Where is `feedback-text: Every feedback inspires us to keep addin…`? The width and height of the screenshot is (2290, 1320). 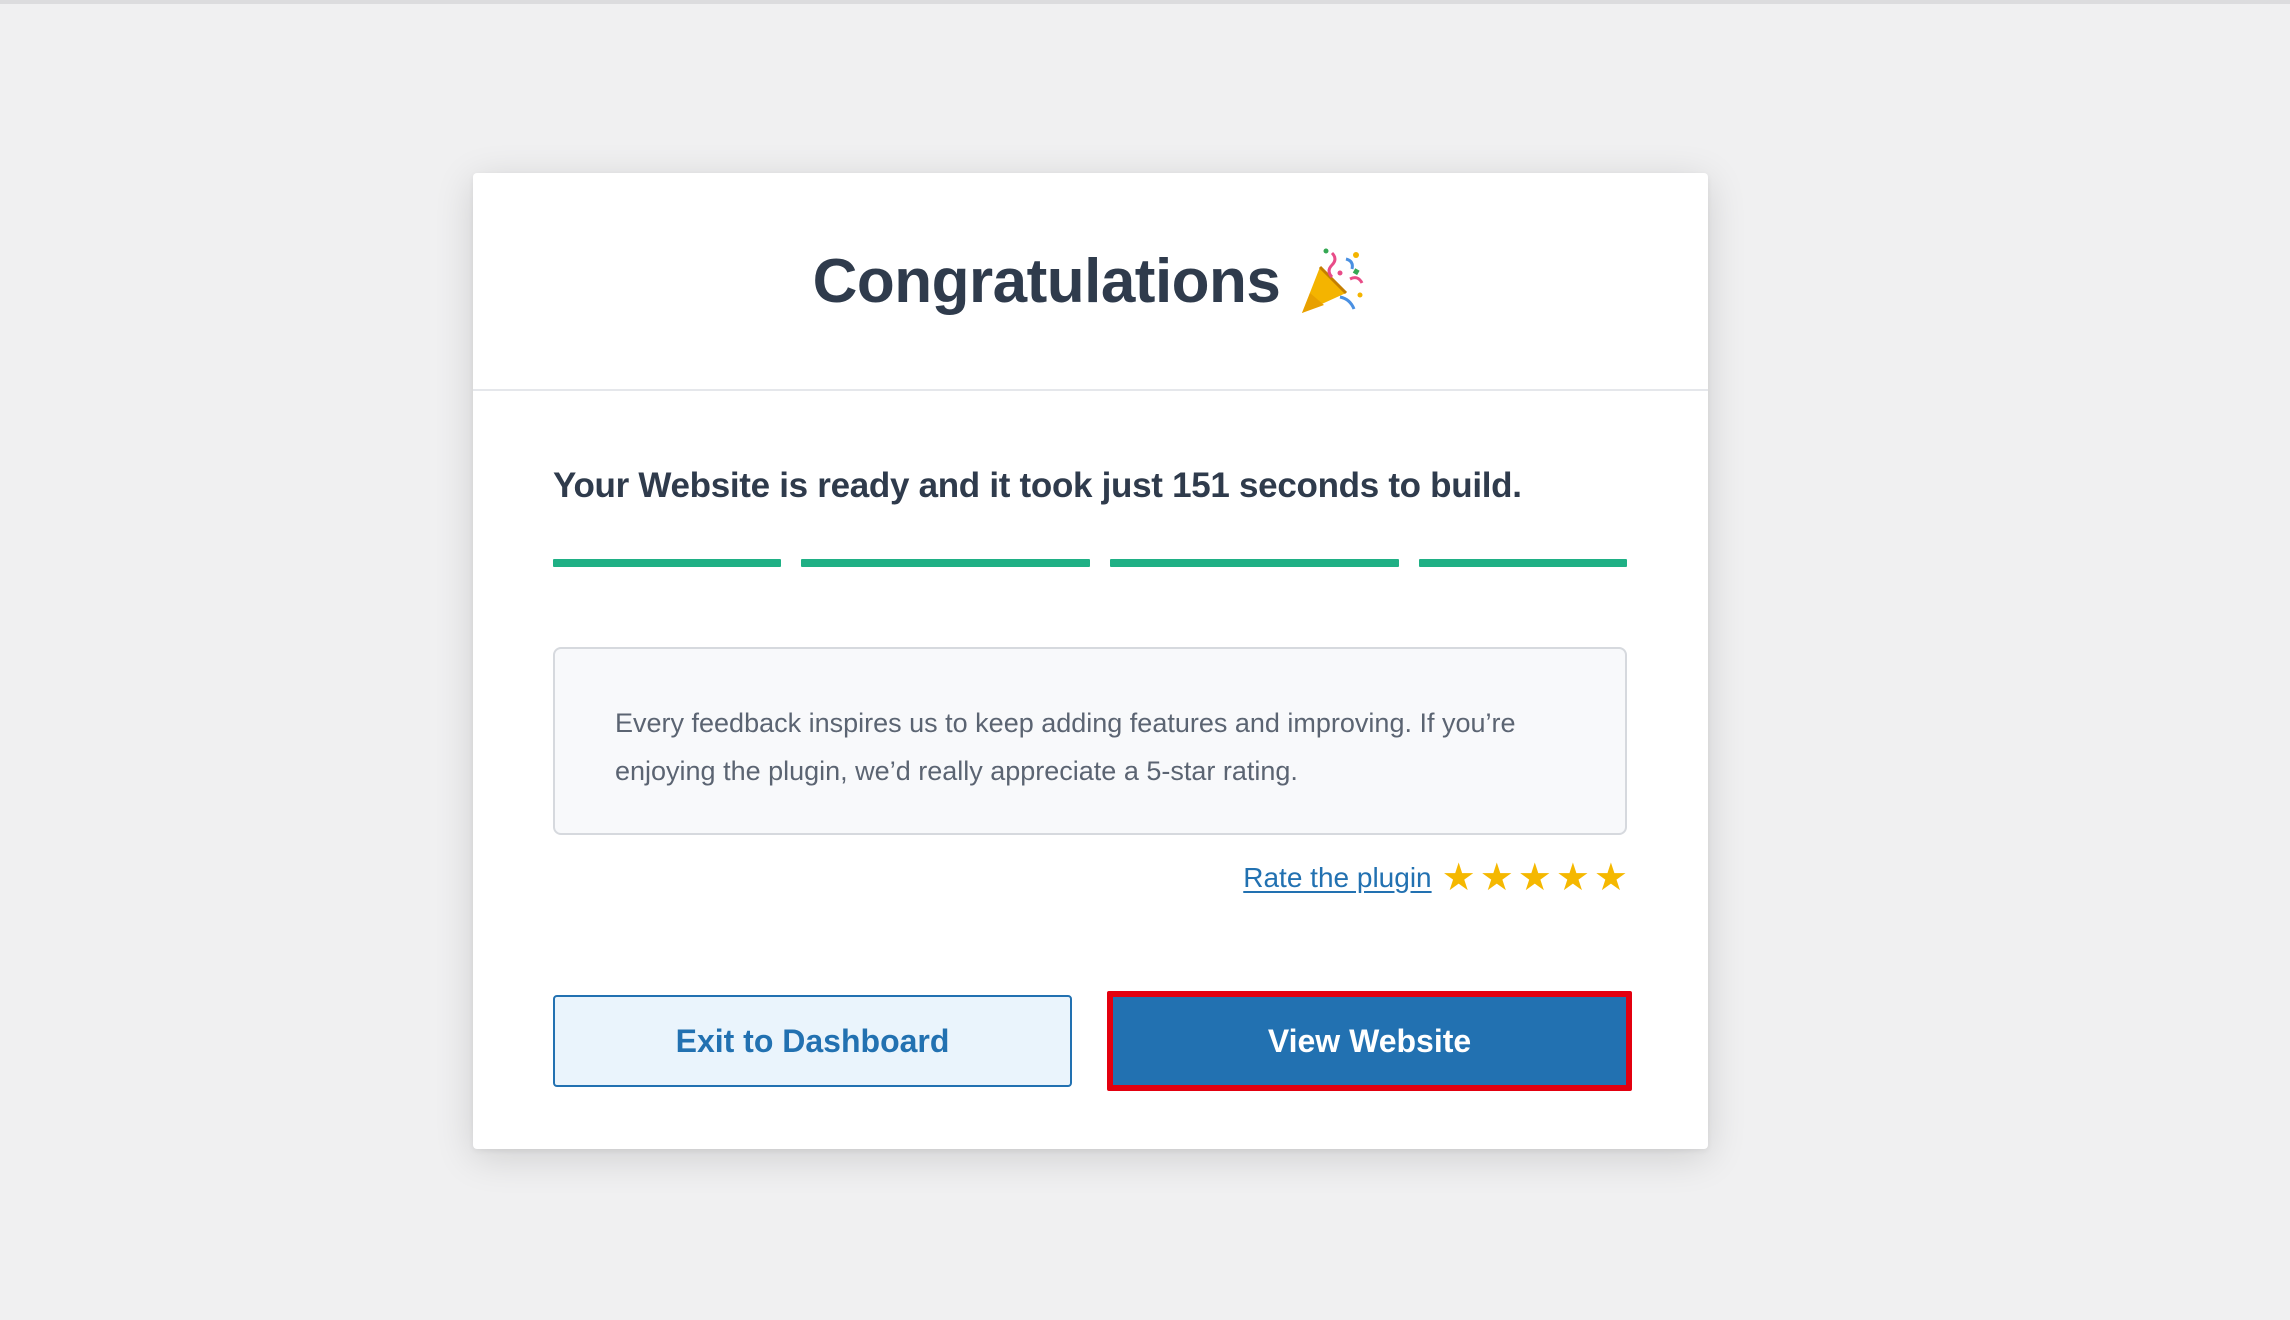 feedback-text: Every feedback inspires us to keep addin… is located at coordinates (1065, 747).